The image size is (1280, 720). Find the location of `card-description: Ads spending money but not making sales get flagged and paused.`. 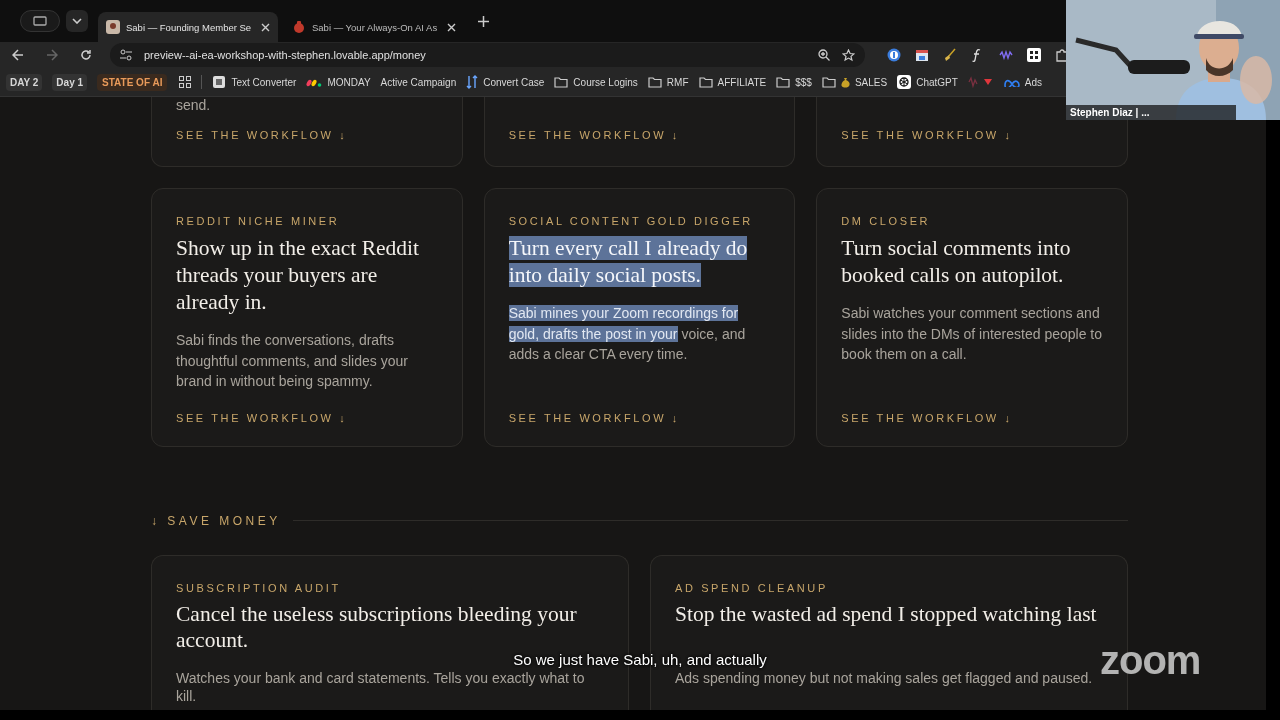

card-description: Ads spending money but not making sales get flagged and paused. is located at coordinates (884, 677).